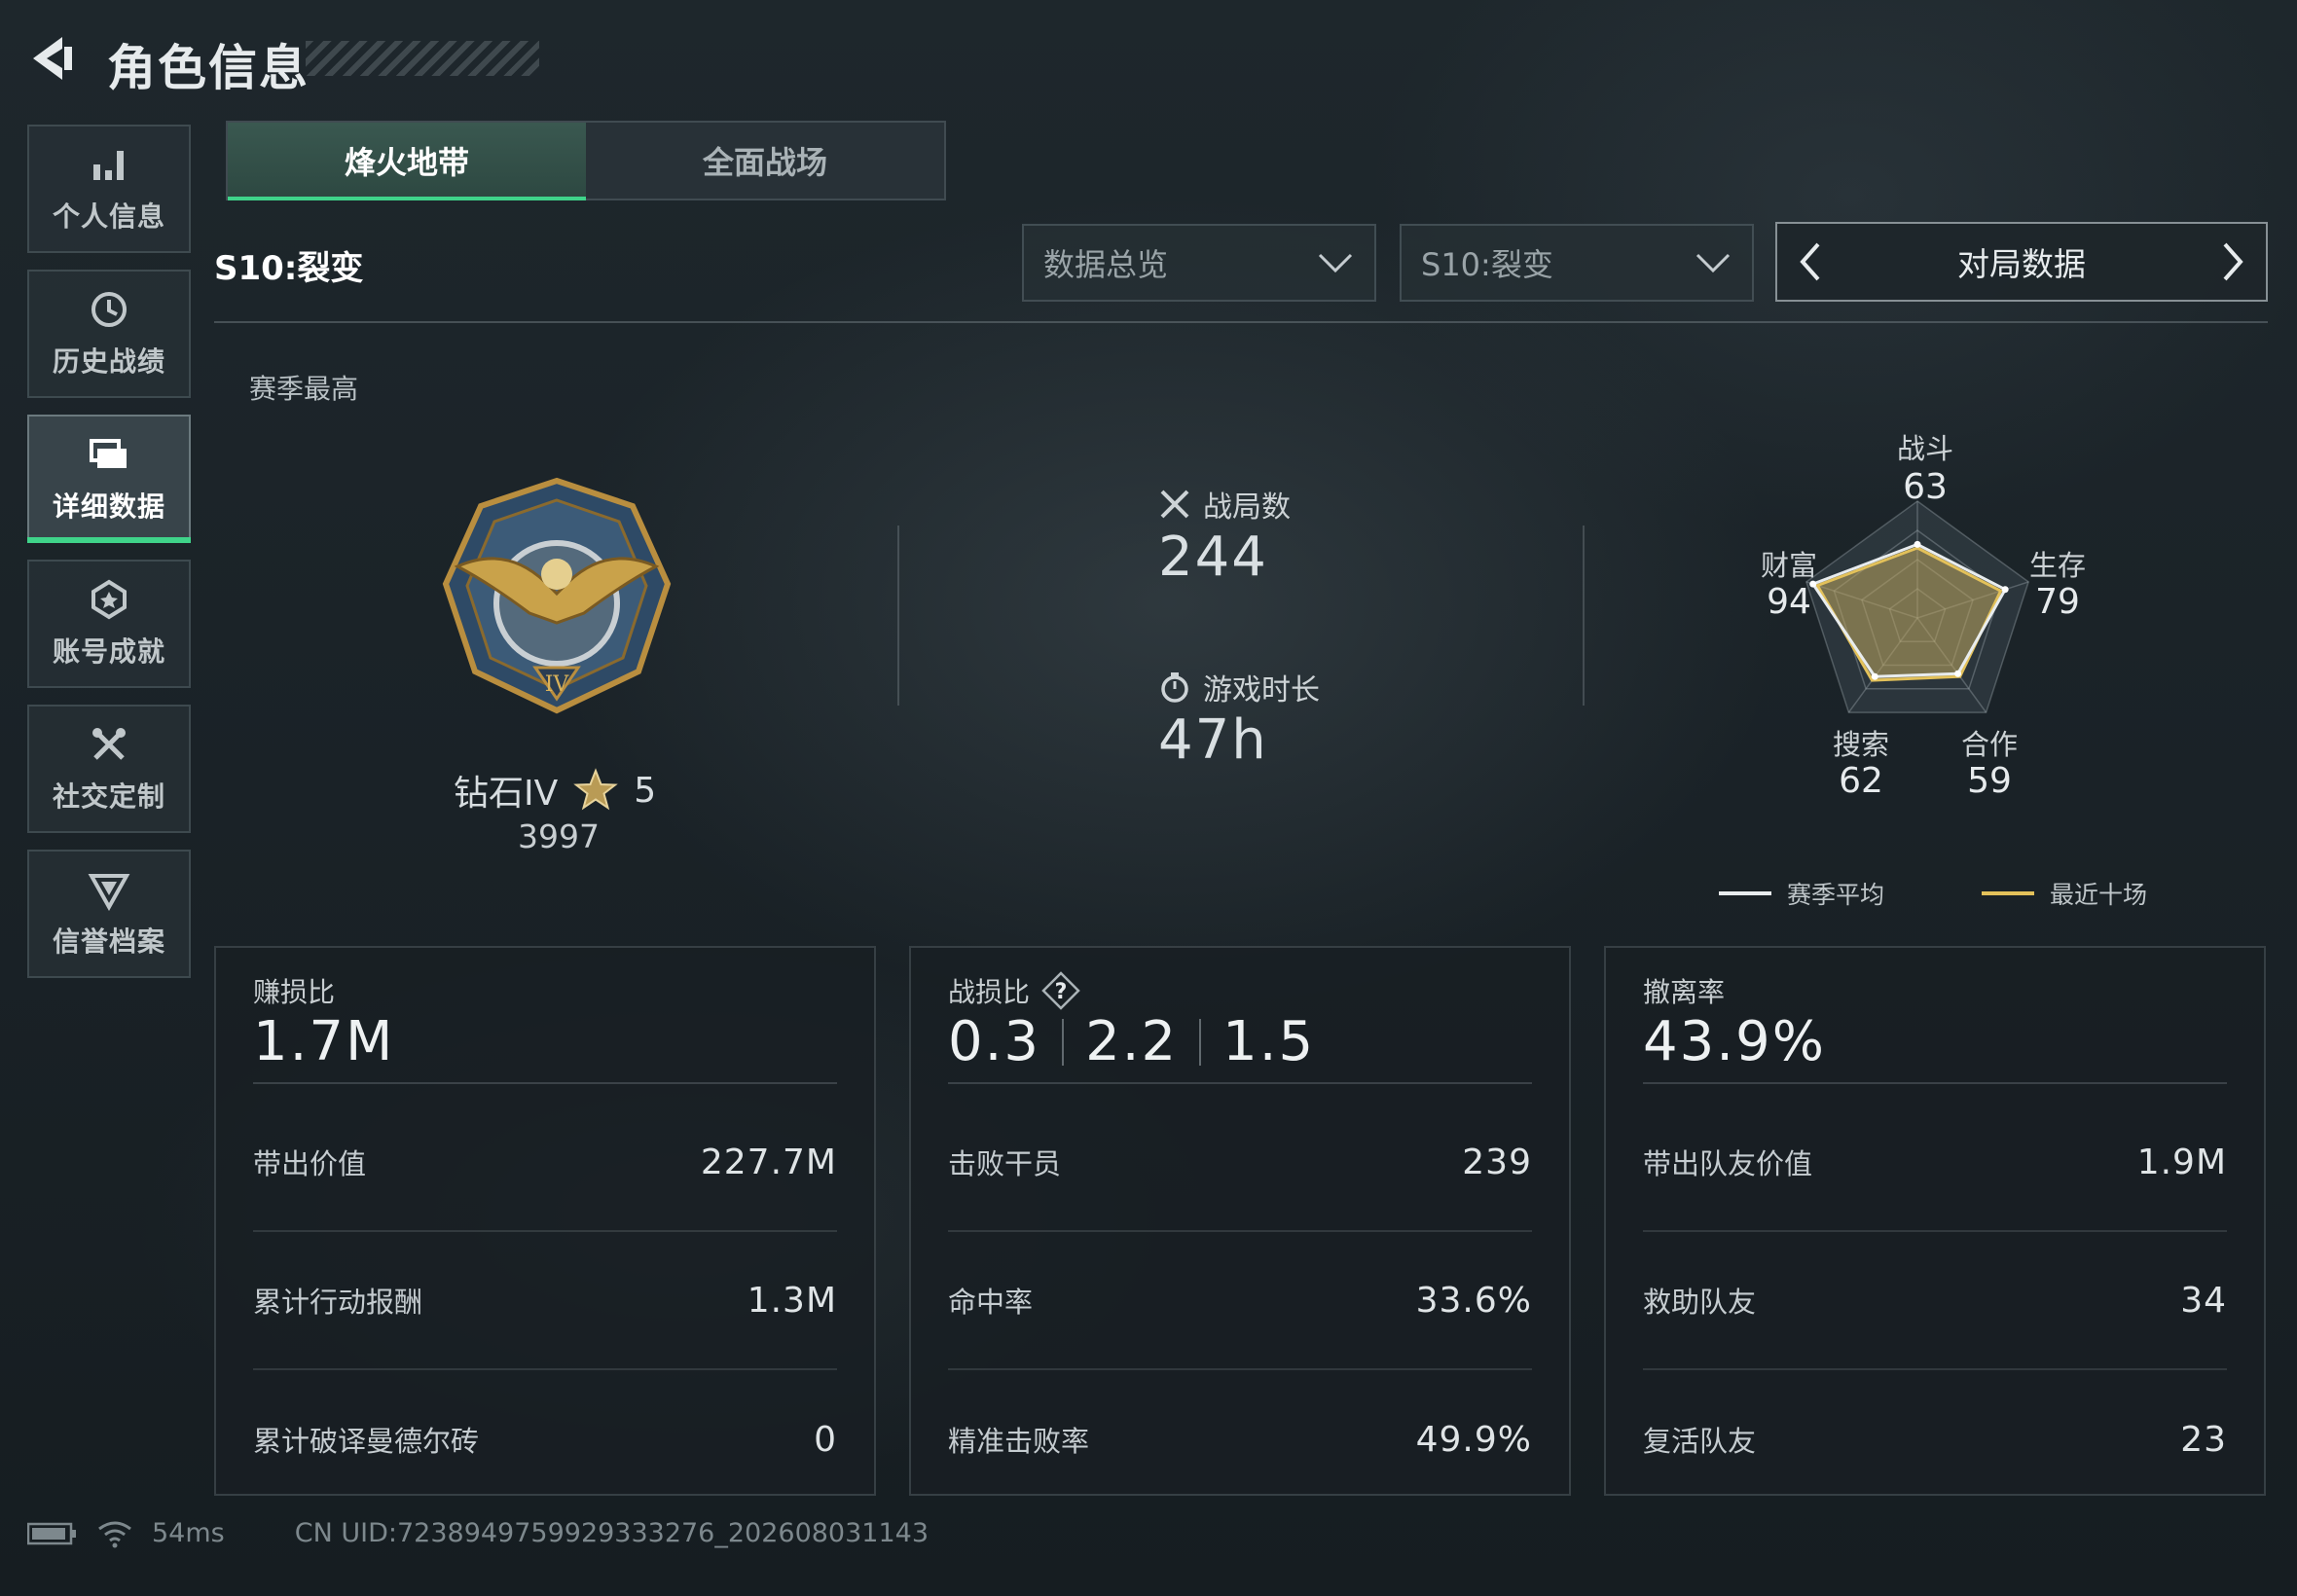  What do you see at coordinates (108, 361) in the screenshot?
I see `sidebar-item-label: 历史战绩` at bounding box center [108, 361].